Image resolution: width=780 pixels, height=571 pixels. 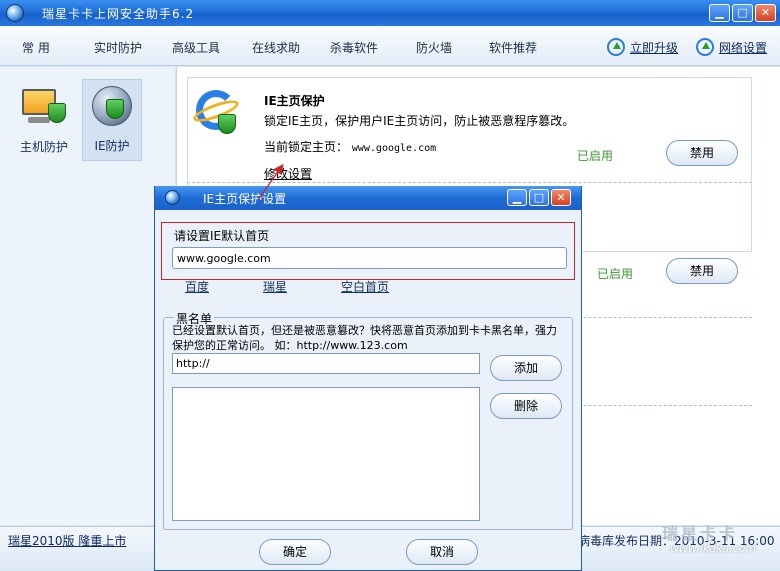 I want to click on modify-settings-link: 修改设置, so click(x=288, y=173).